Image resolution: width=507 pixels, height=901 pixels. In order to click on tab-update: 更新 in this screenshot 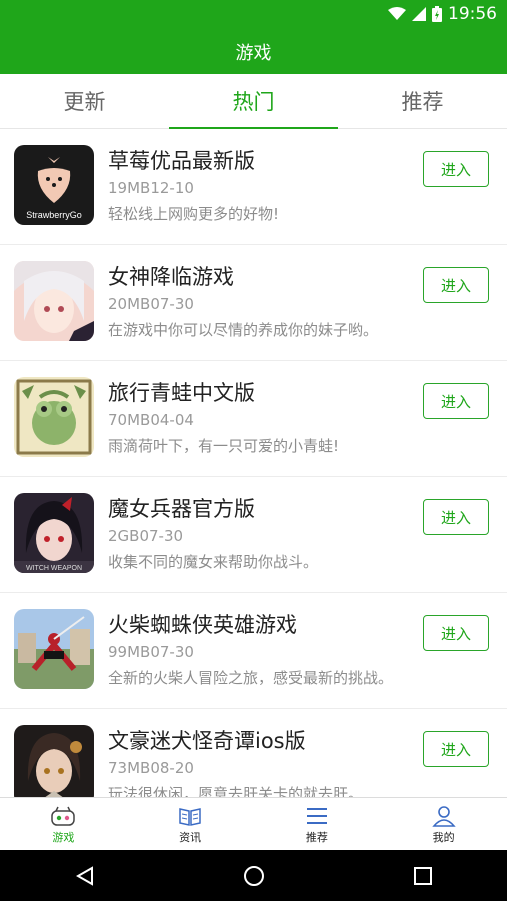, I will do `click(84, 101)`.